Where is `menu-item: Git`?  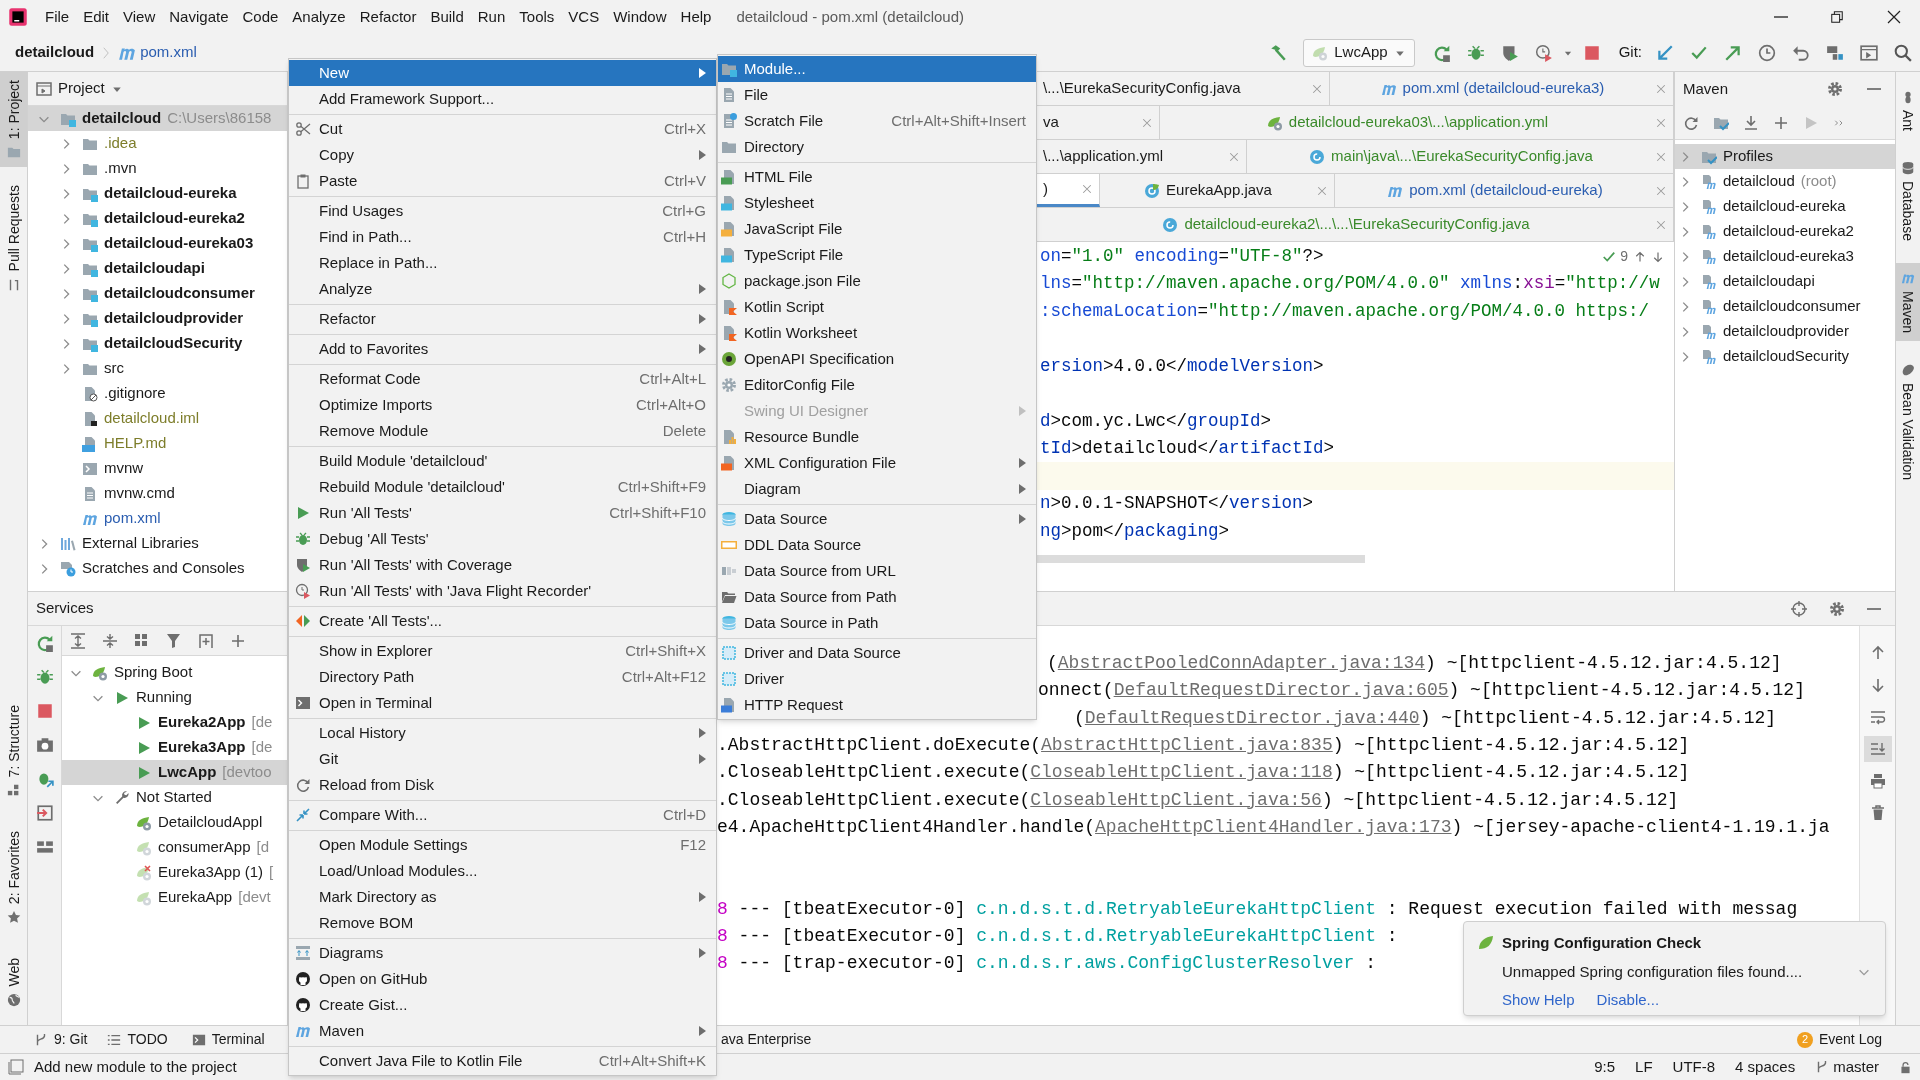
menu-item: Git is located at coordinates (502, 759).